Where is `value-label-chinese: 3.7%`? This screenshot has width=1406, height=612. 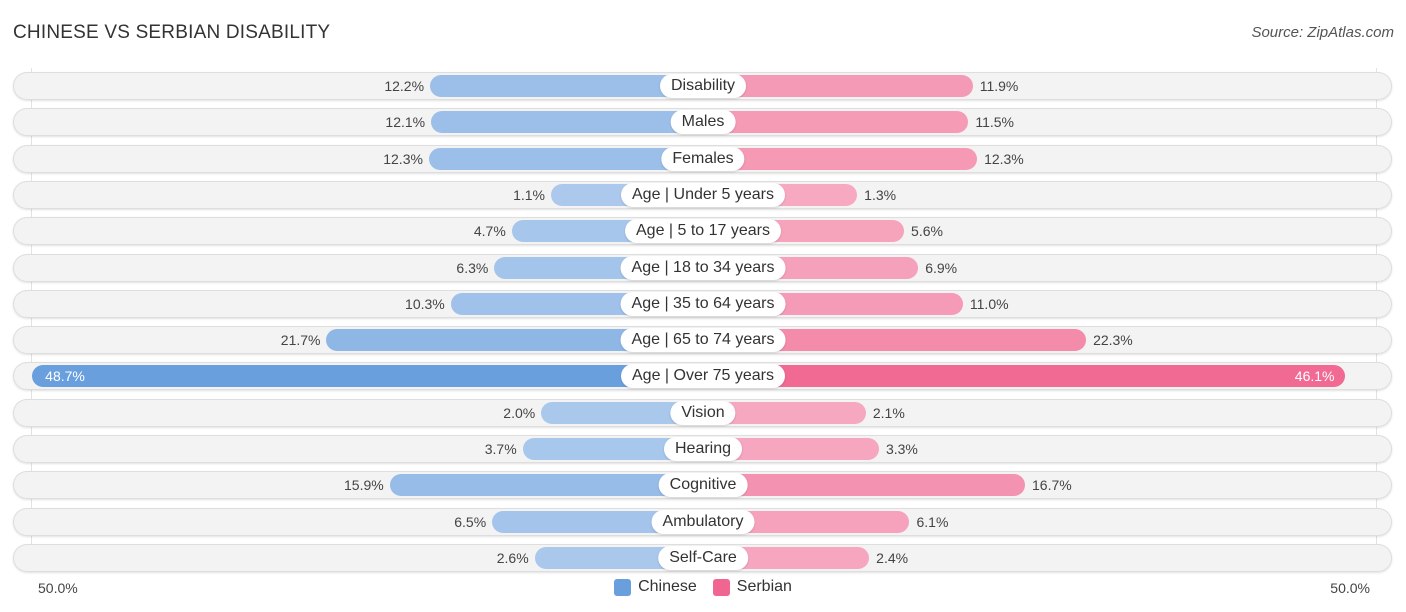
value-label-chinese: 3.7% is located at coordinates (500, 449).